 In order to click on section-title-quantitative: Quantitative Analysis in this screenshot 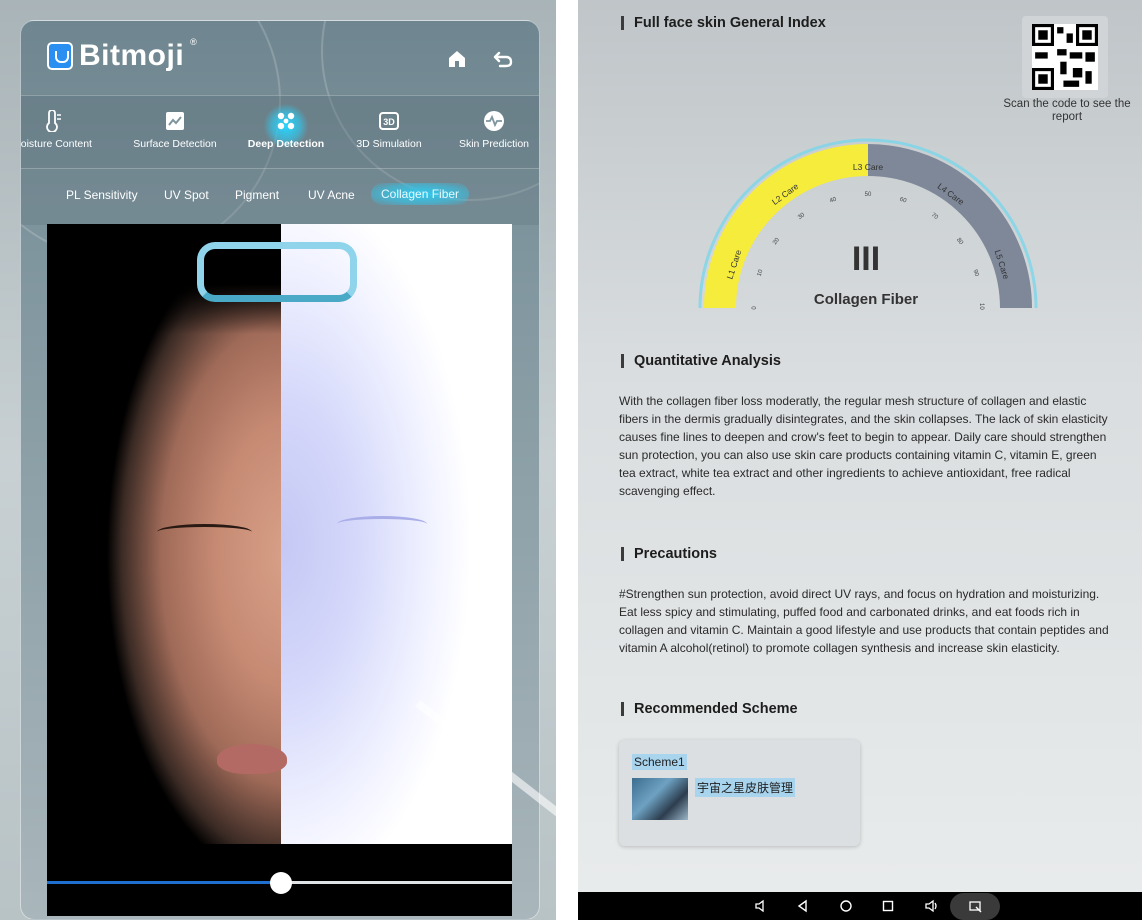, I will do `click(701, 361)`.